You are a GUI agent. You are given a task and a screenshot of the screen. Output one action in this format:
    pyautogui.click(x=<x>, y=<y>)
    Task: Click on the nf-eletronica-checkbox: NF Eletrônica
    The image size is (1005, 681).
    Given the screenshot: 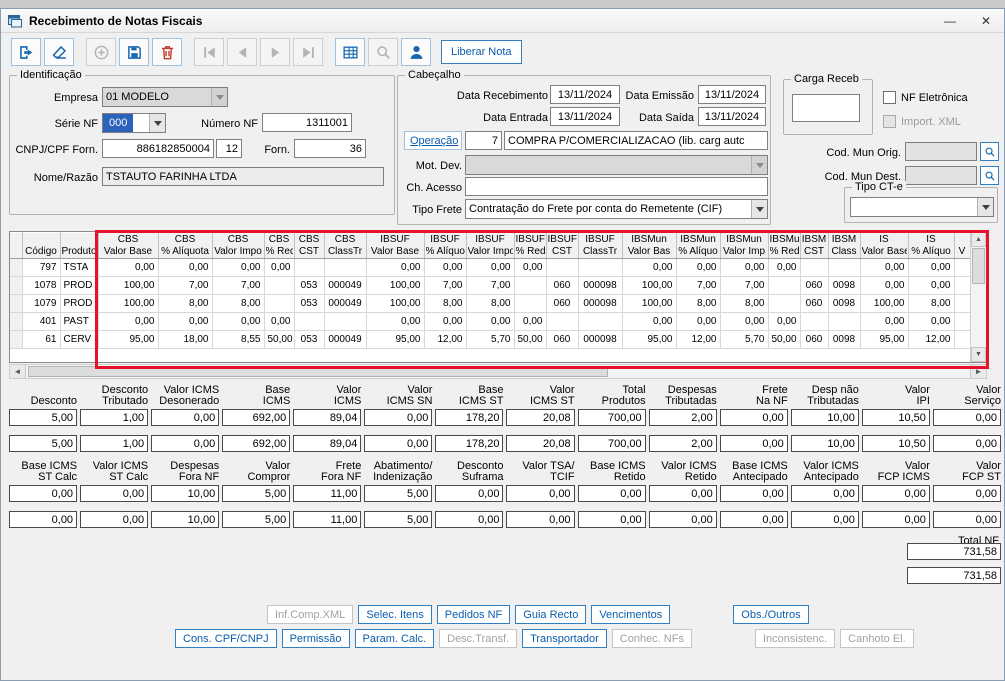 What is the action you would take?
    pyautogui.click(x=925, y=97)
    